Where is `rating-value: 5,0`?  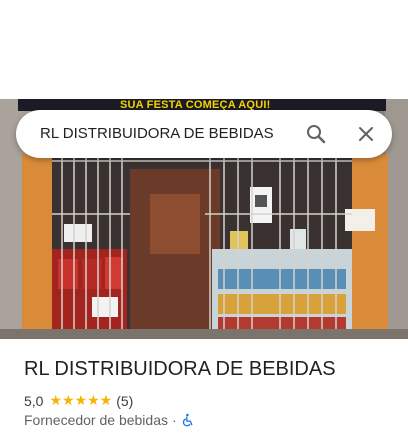
rating-value: 5,0 is located at coordinates (34, 400).